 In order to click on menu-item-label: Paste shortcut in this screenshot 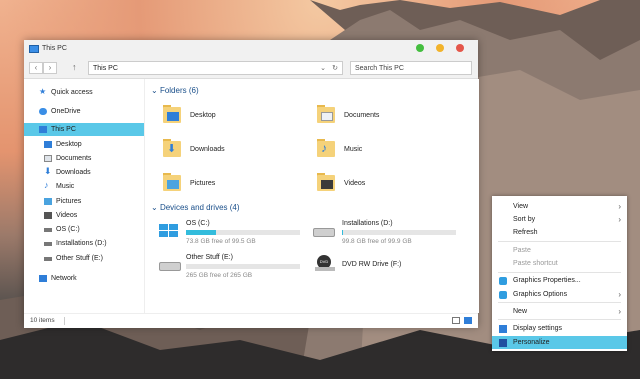, I will do `click(535, 263)`.